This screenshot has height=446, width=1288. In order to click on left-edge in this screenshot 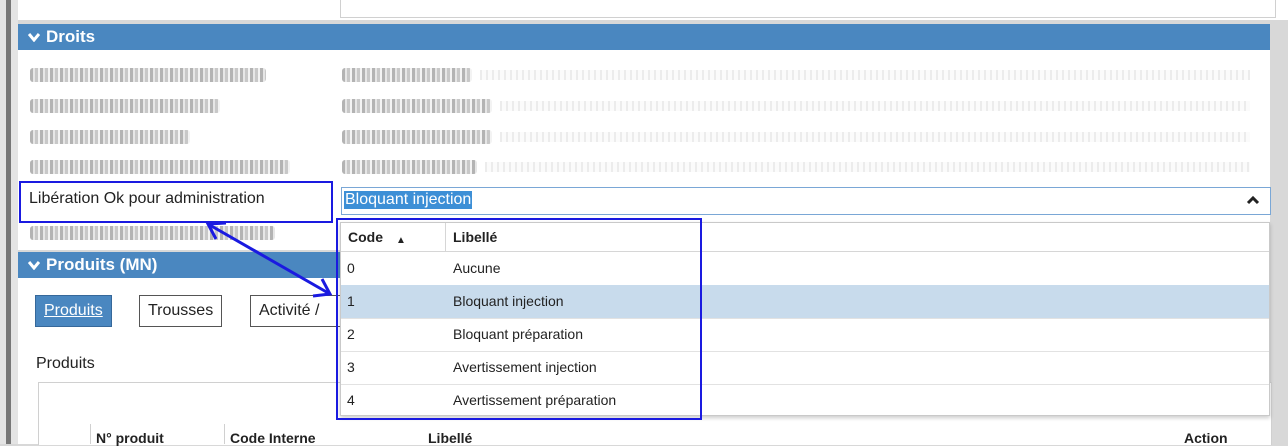, I will do `click(9, 222)`.